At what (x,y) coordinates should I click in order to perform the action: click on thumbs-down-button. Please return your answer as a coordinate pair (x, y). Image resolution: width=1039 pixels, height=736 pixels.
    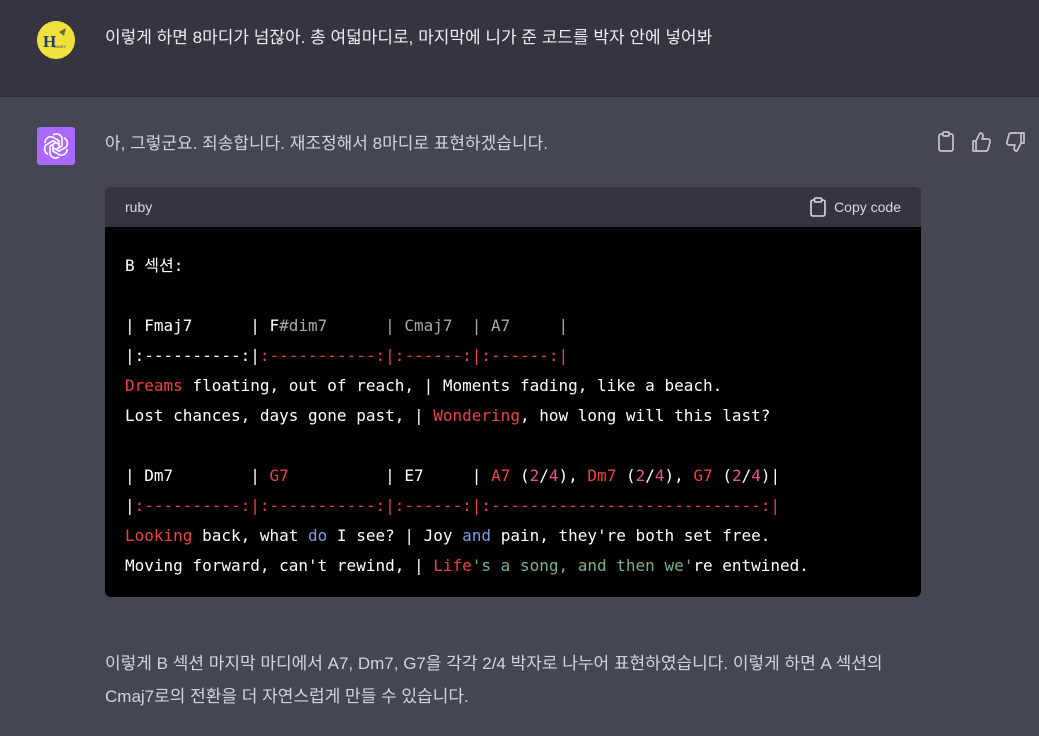
    Looking at the image, I should click on (1016, 142).